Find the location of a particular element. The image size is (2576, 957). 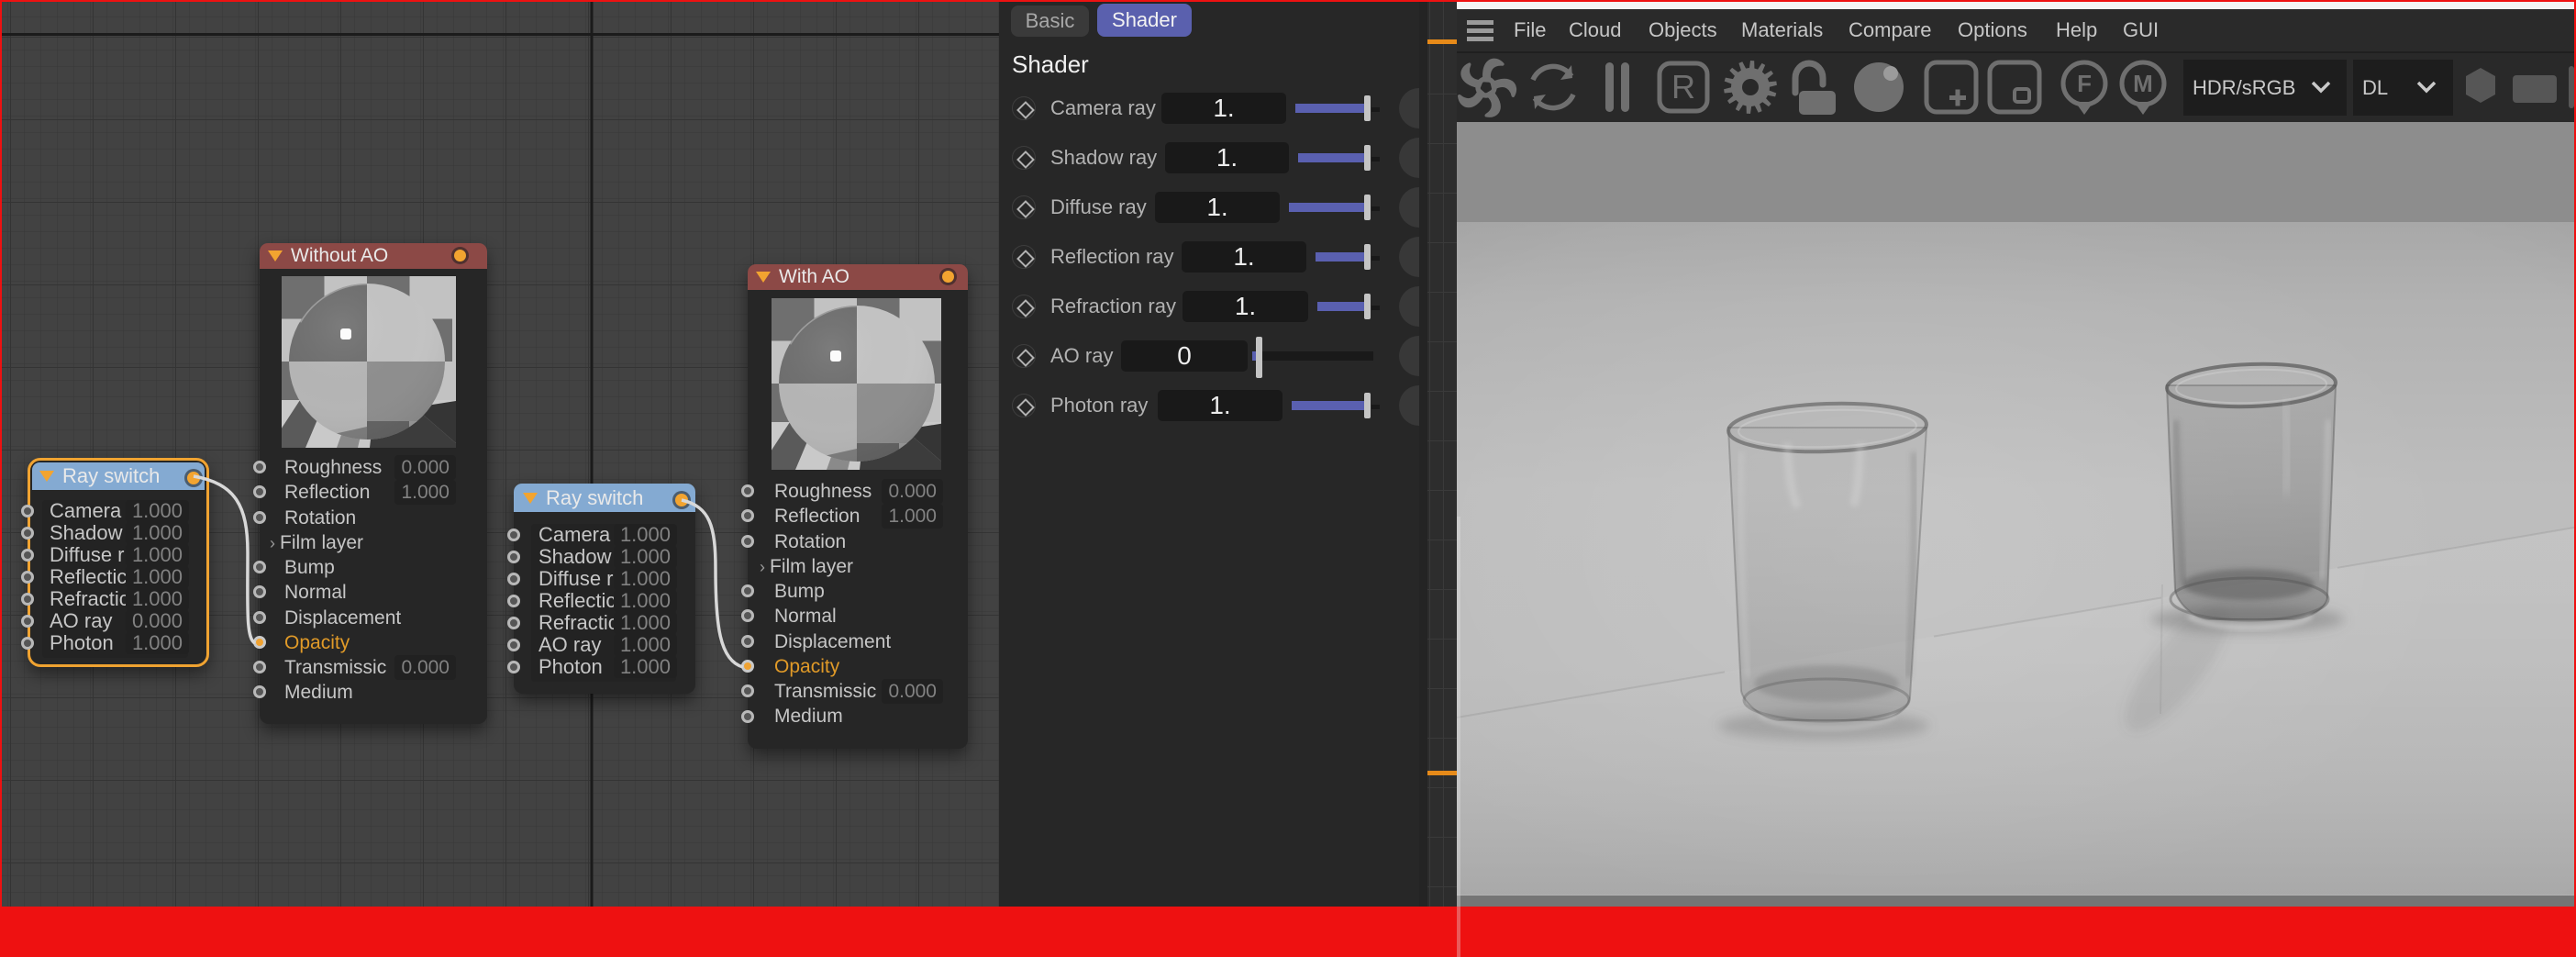

svg-text: F is located at coordinates (2084, 83).